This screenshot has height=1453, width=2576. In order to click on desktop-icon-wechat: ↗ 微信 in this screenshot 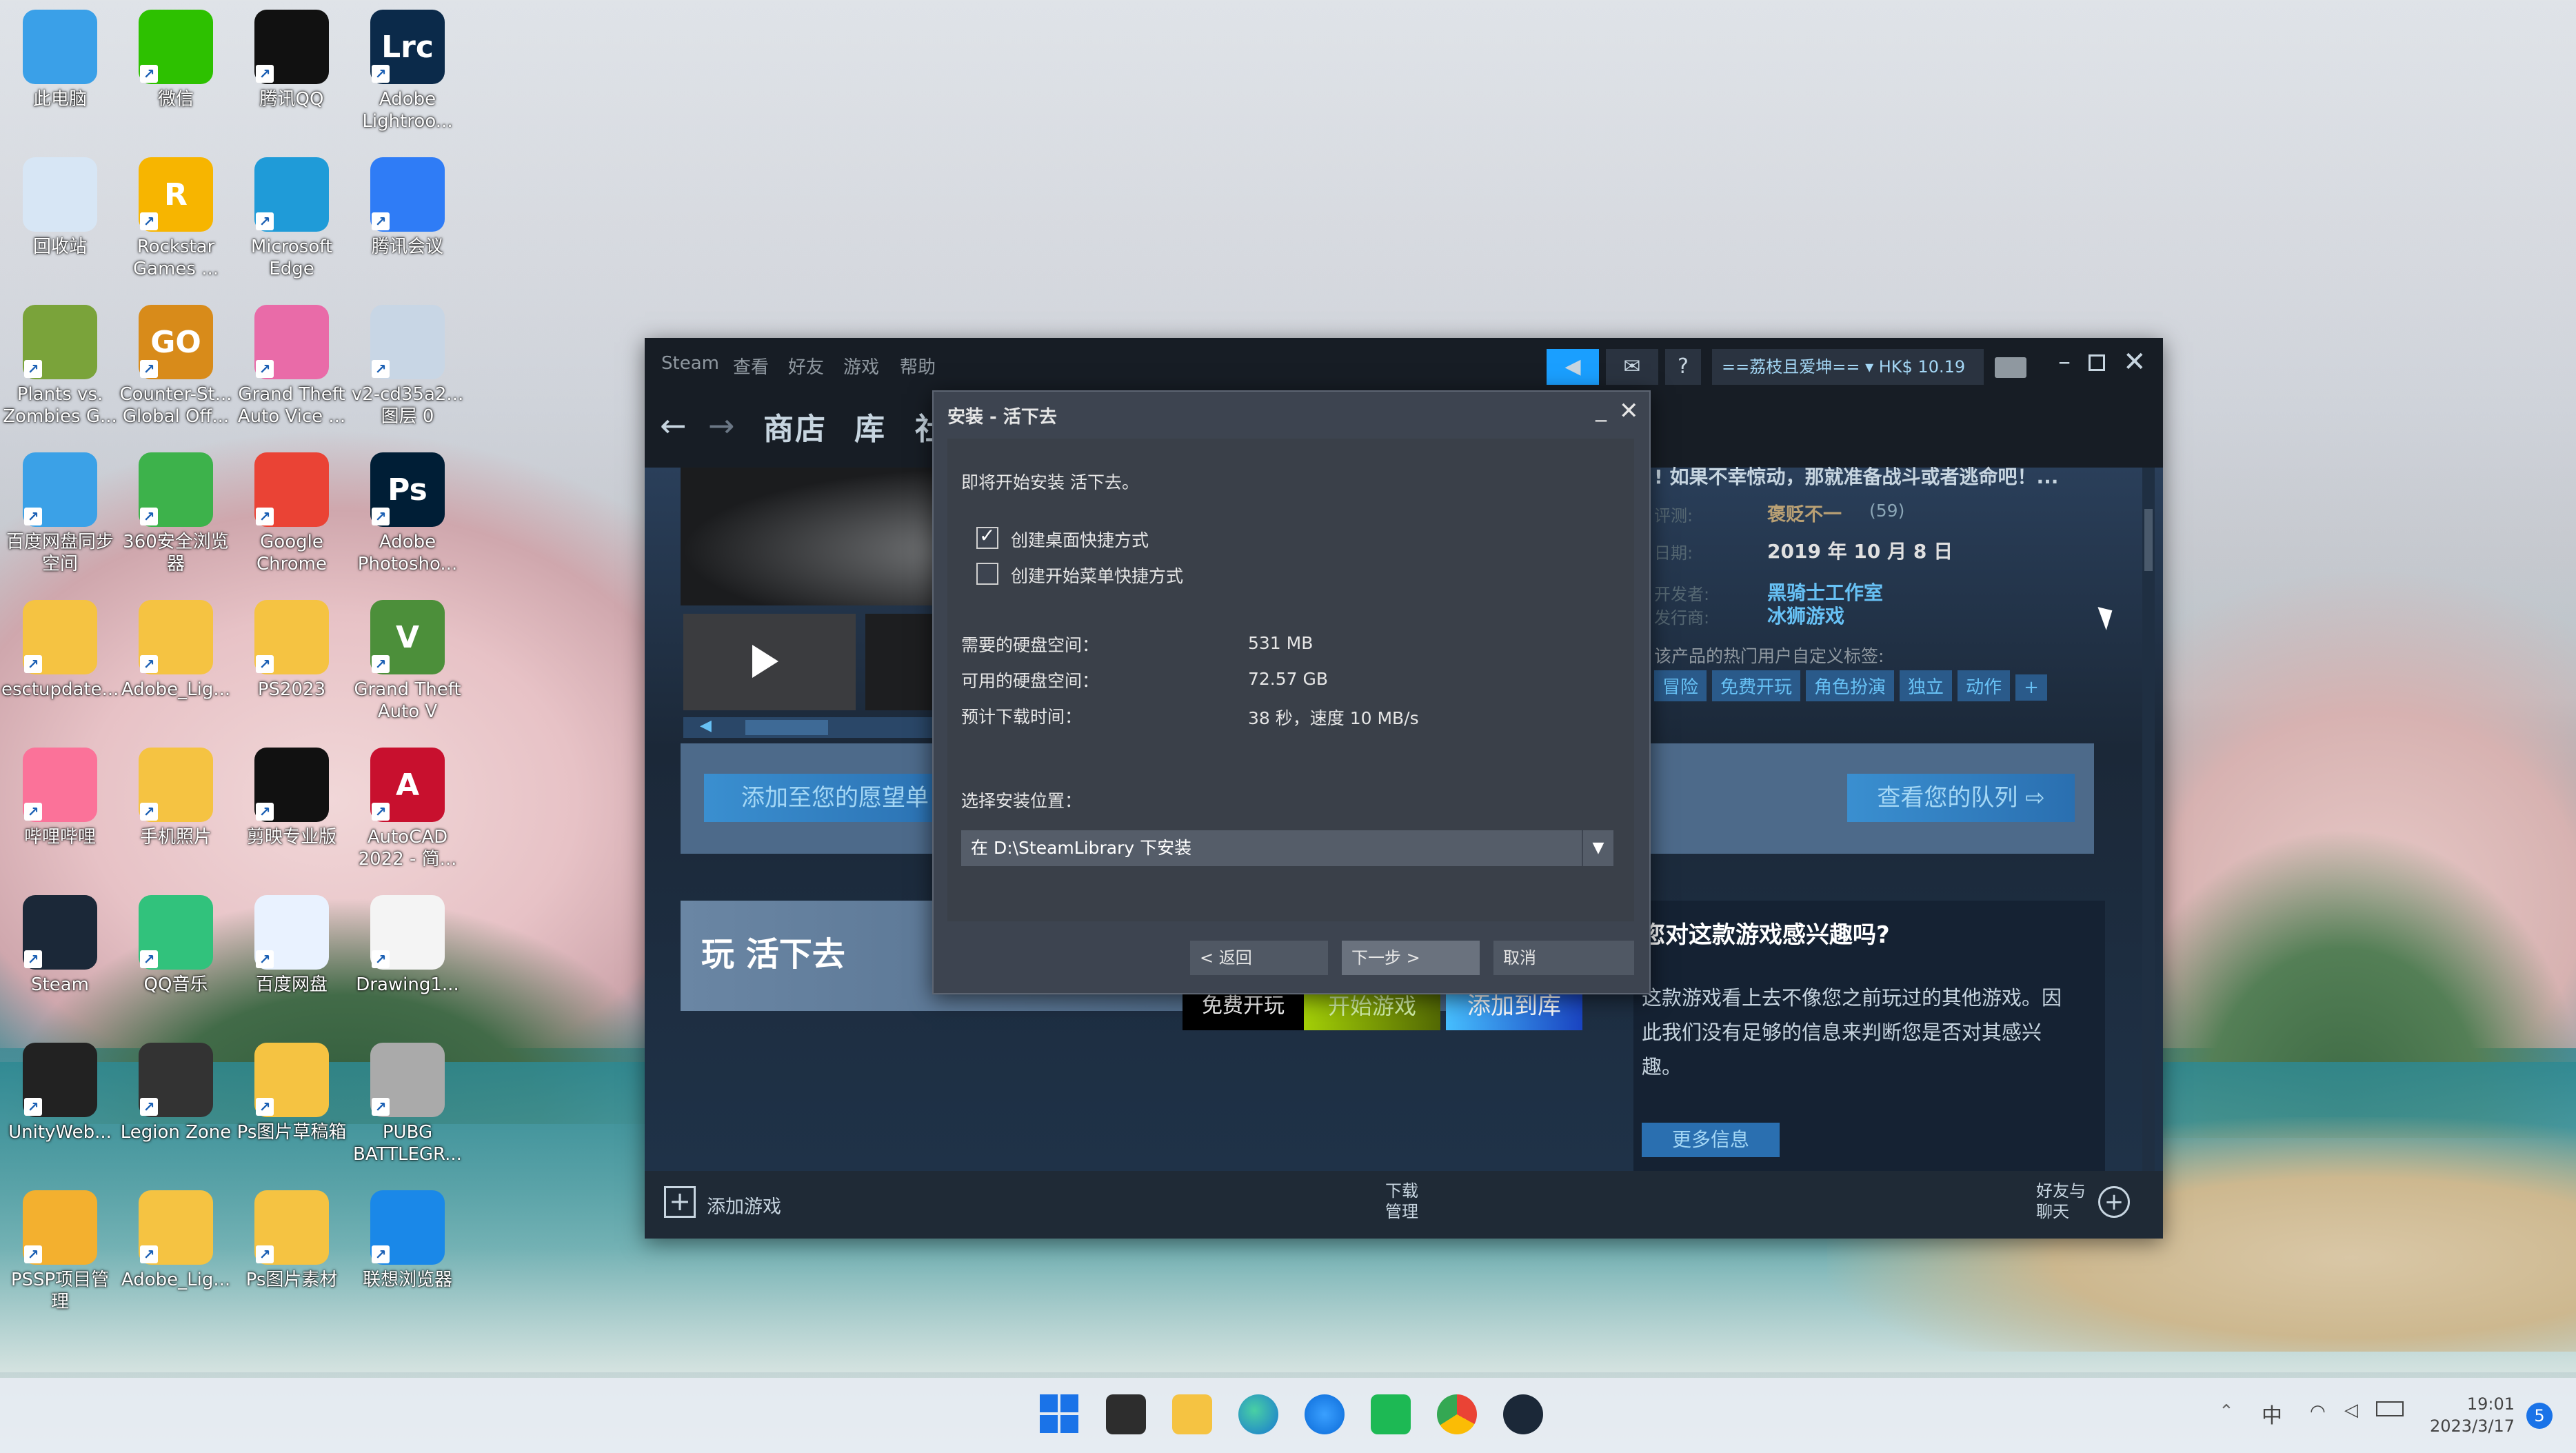, I will do `click(175, 60)`.